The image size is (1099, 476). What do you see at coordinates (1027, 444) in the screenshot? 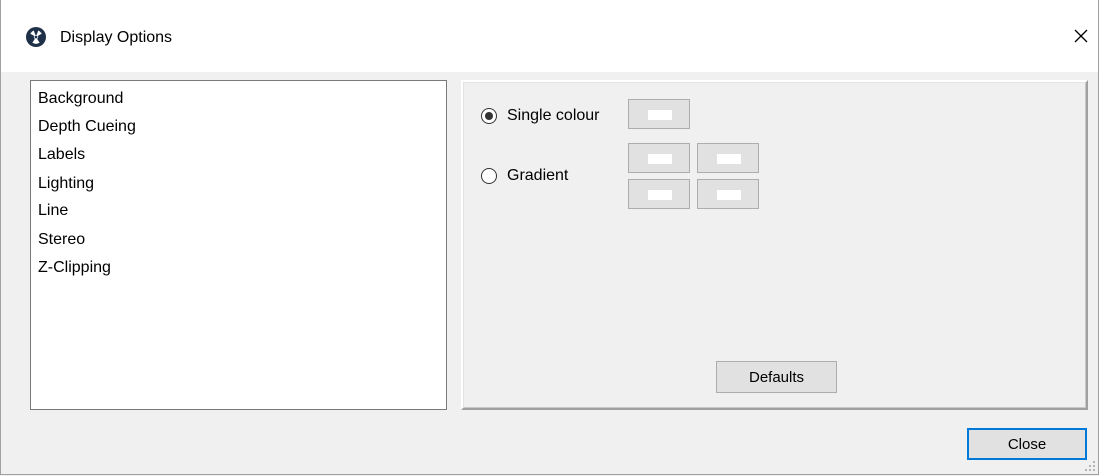
I see `close-button: Close` at bounding box center [1027, 444].